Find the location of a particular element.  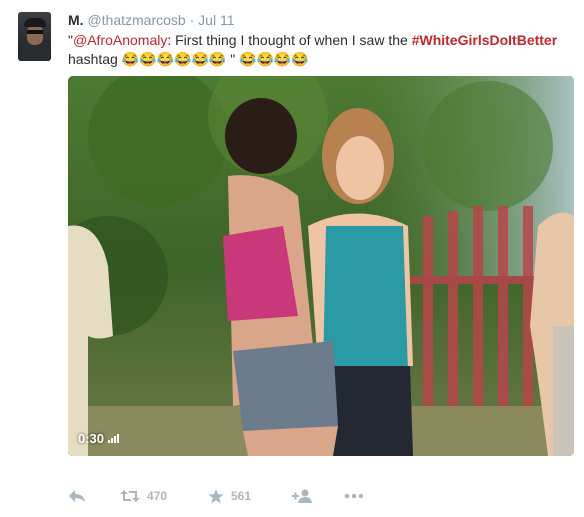

user-fullname: M. is located at coordinates (76, 20).